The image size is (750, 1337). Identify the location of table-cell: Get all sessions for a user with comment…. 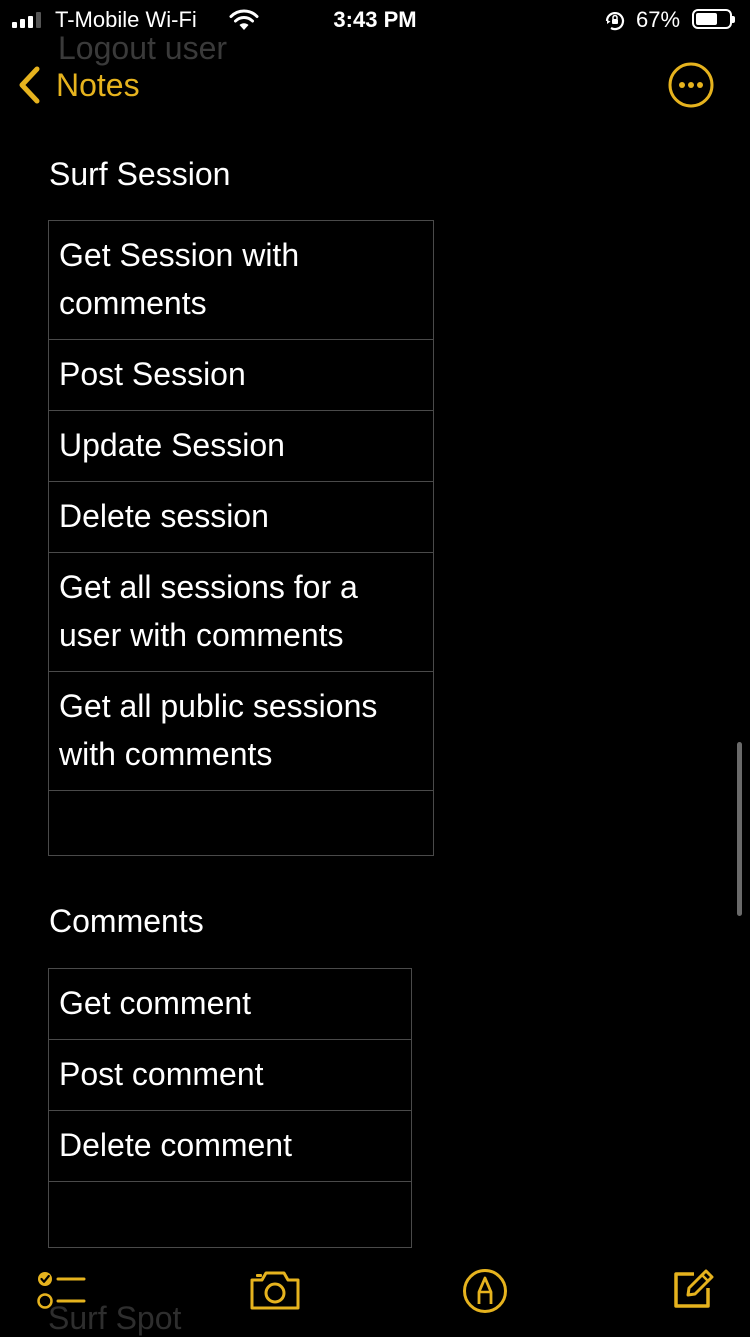
(241, 612).